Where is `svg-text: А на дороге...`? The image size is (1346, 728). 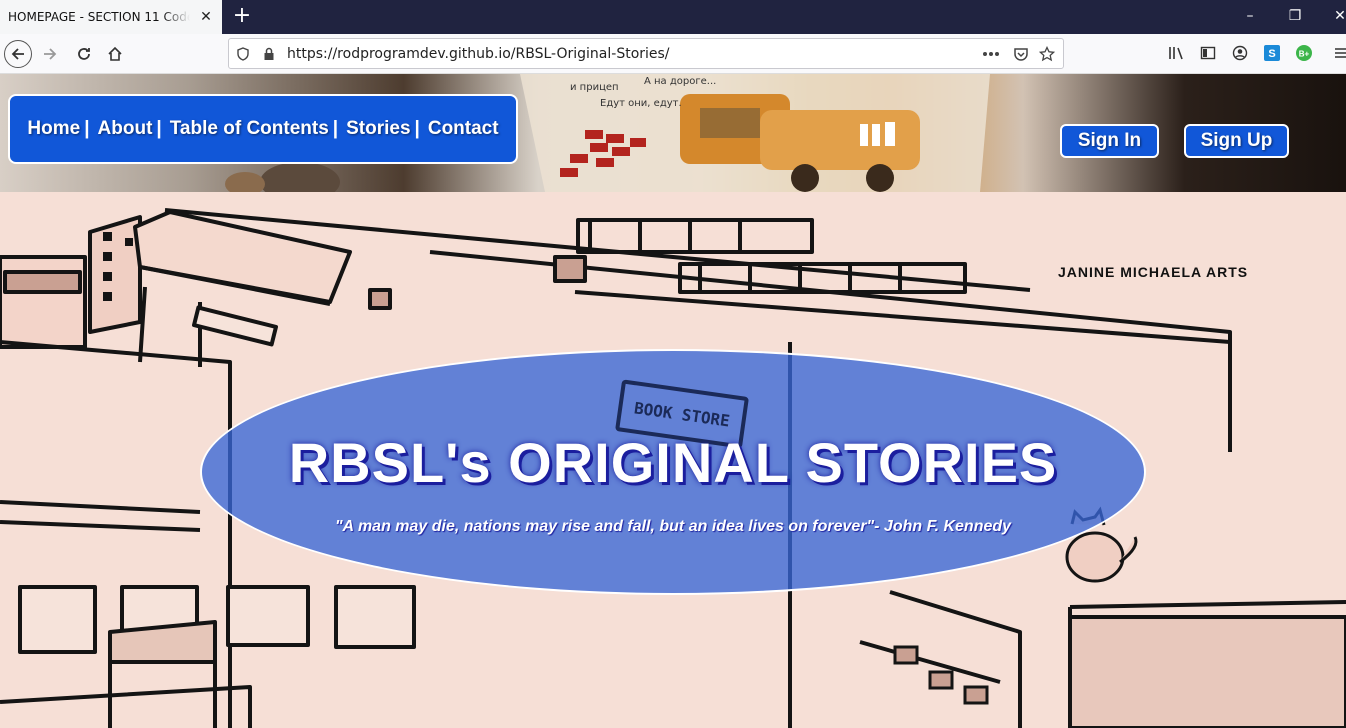
svg-text: А на дороге... is located at coordinates (680, 81).